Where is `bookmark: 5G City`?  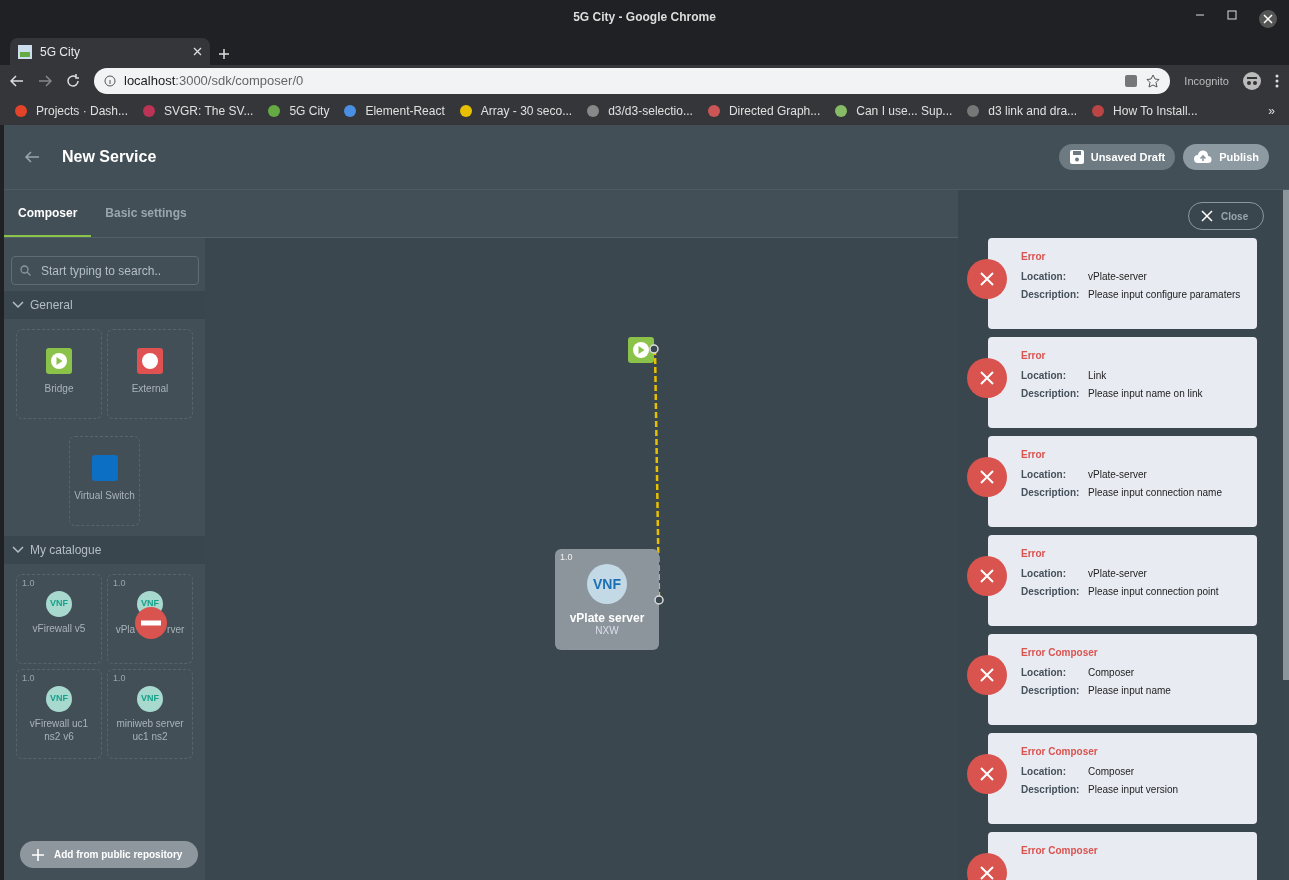 bookmark: 5G City is located at coordinates (298, 111).